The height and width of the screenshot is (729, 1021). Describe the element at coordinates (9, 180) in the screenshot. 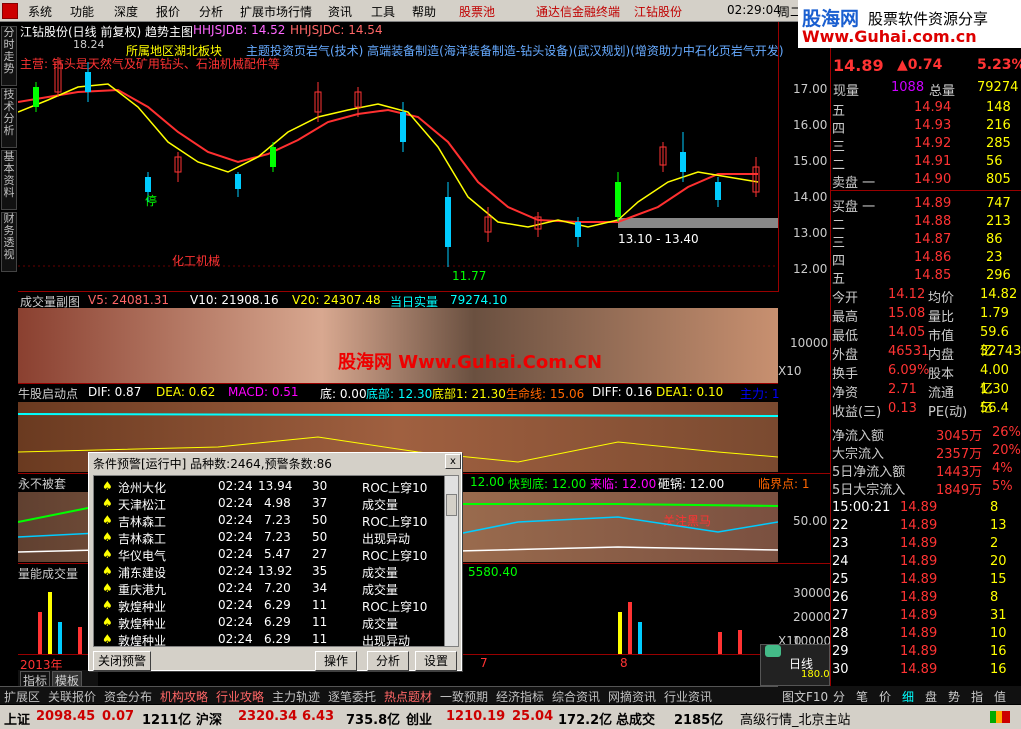

I see `tab-fundamentals: 基本资料` at that location.